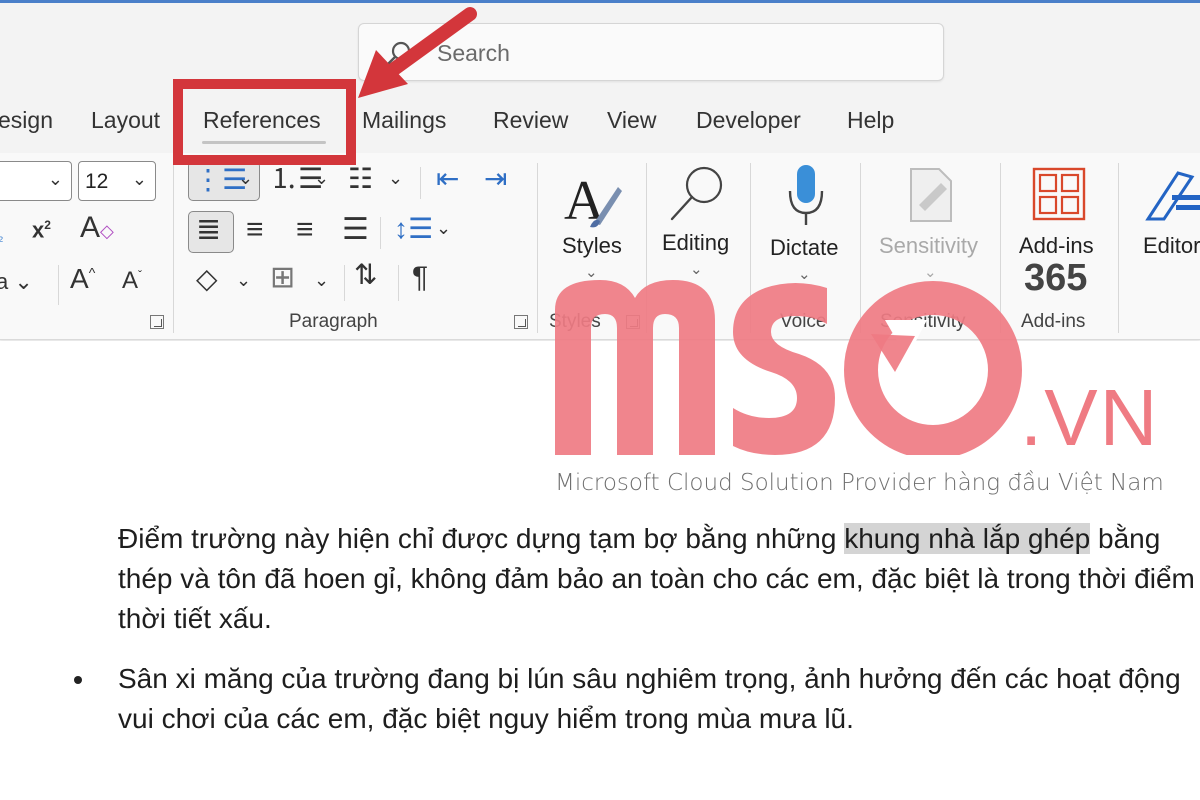 The height and width of the screenshot is (800, 1200). Describe the element at coordinates (870, 120) in the screenshot. I see `tab-help: Help` at that location.